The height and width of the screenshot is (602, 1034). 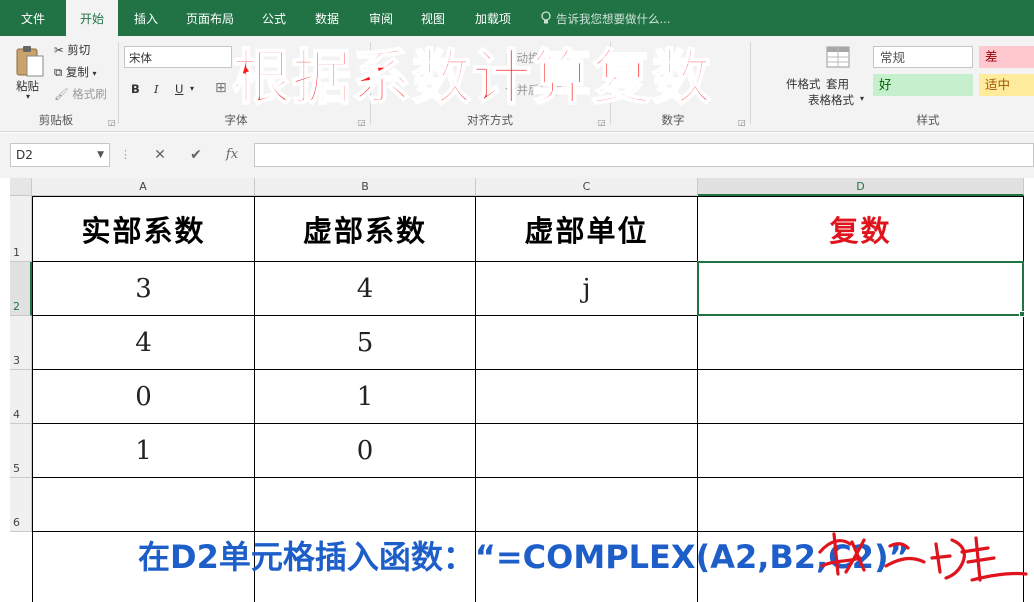 What do you see at coordinates (861, 451) in the screenshot?
I see `cell-d5` at bounding box center [861, 451].